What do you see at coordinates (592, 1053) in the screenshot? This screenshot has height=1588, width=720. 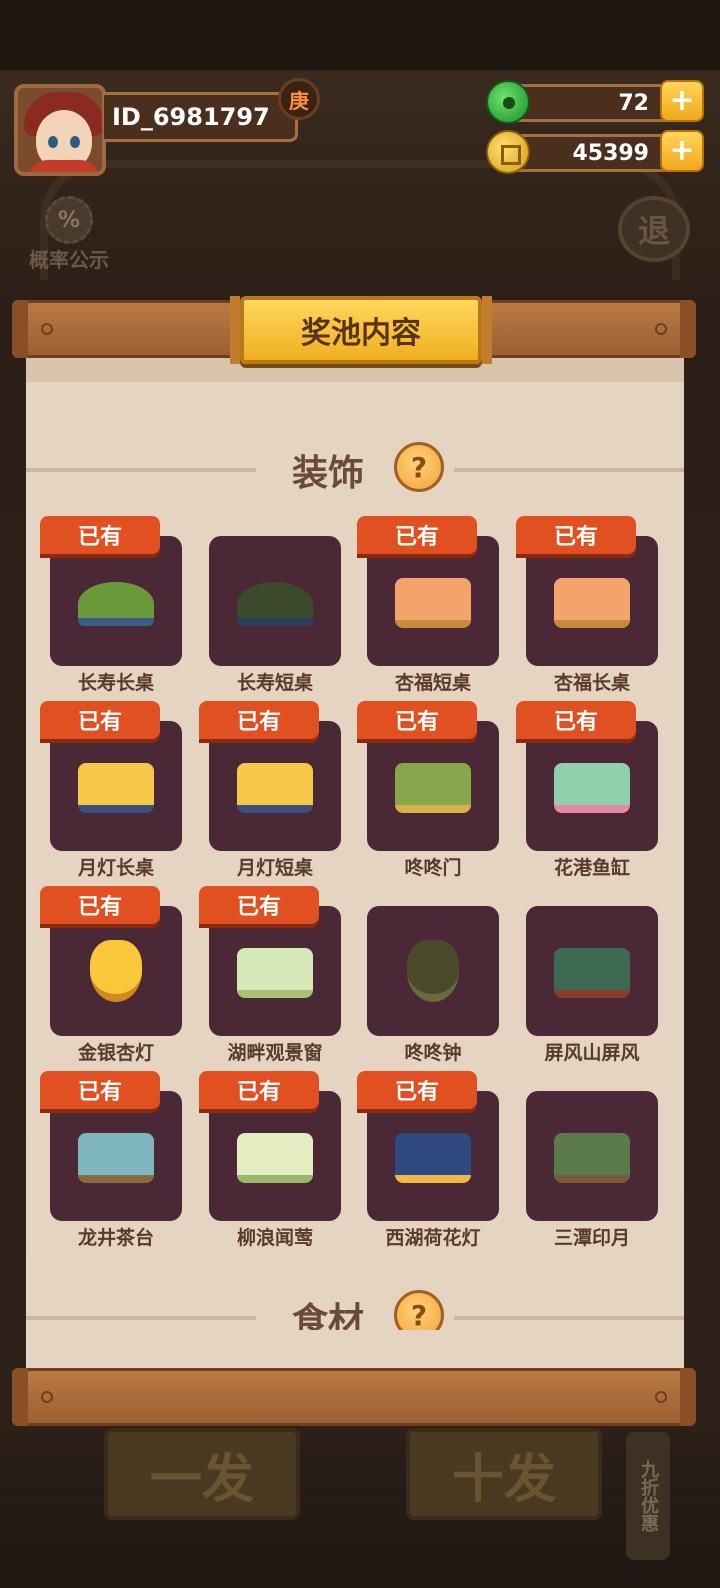 I see `item-name: 屏风山屏风` at bounding box center [592, 1053].